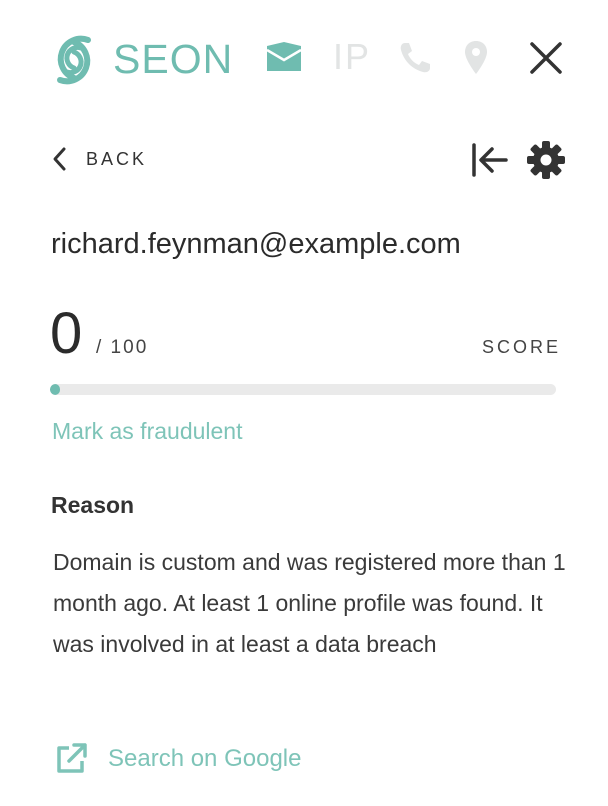 Image resolution: width=608 pixels, height=806 pixels. Describe the element at coordinates (72, 758) in the screenshot. I see `external-link-icon` at that location.